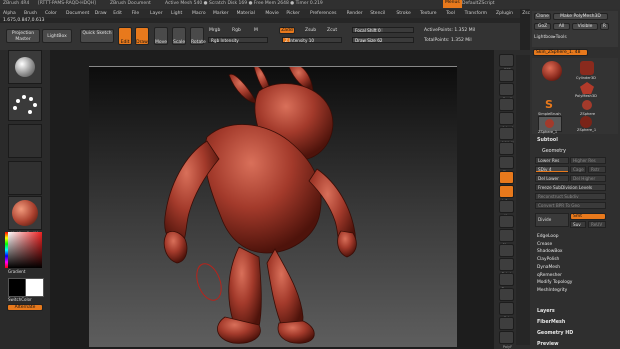  Describe the element at coordinates (586, 122) in the screenshot. I see `zsphere1-icon` at that location.